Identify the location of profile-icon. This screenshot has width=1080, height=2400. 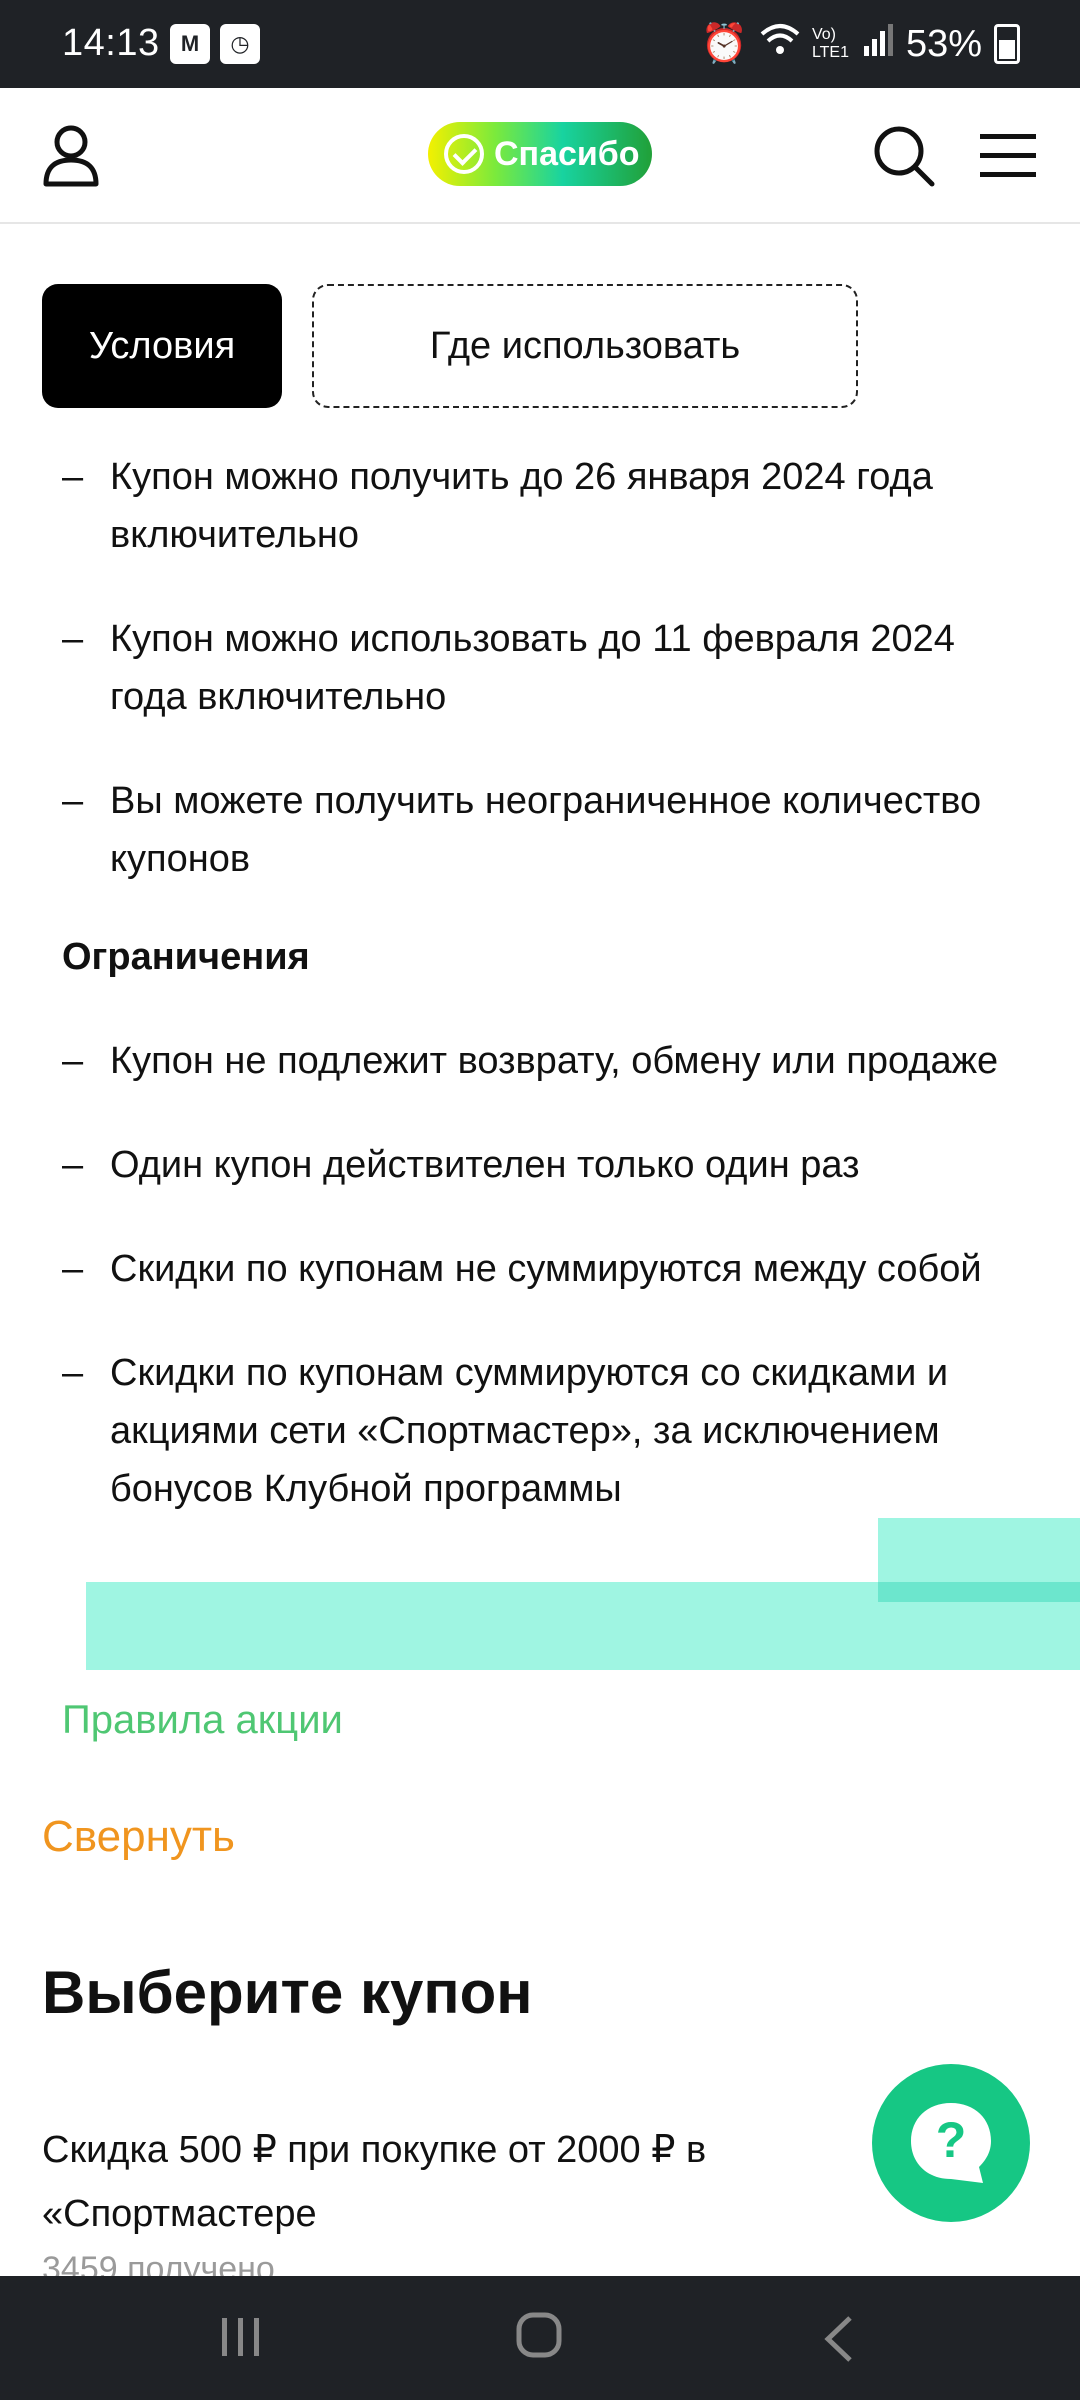
(71, 156).